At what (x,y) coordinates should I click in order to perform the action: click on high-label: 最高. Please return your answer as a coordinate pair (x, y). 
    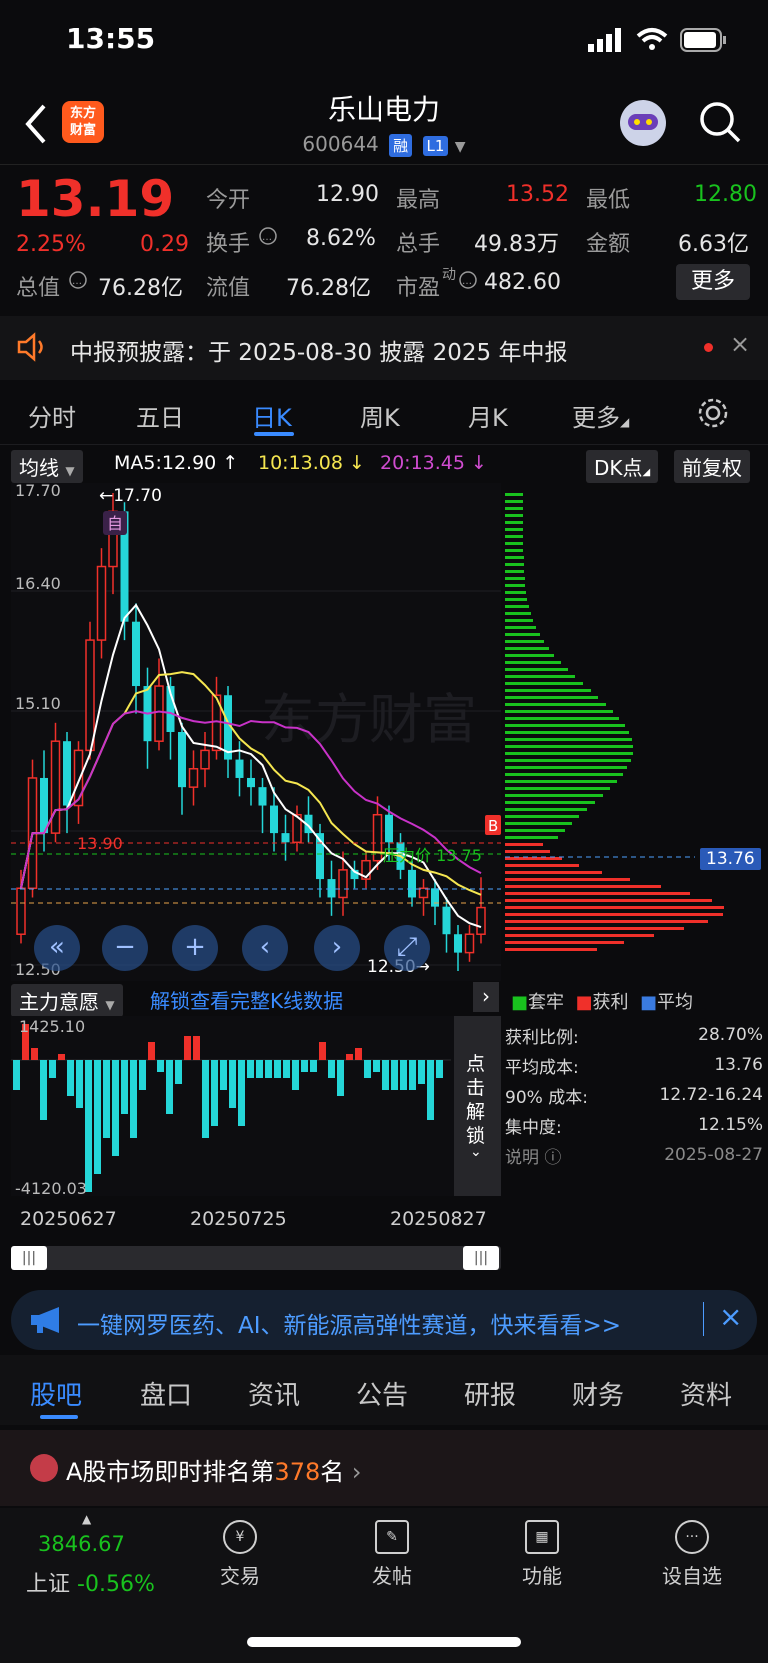
    Looking at the image, I should click on (418, 200).